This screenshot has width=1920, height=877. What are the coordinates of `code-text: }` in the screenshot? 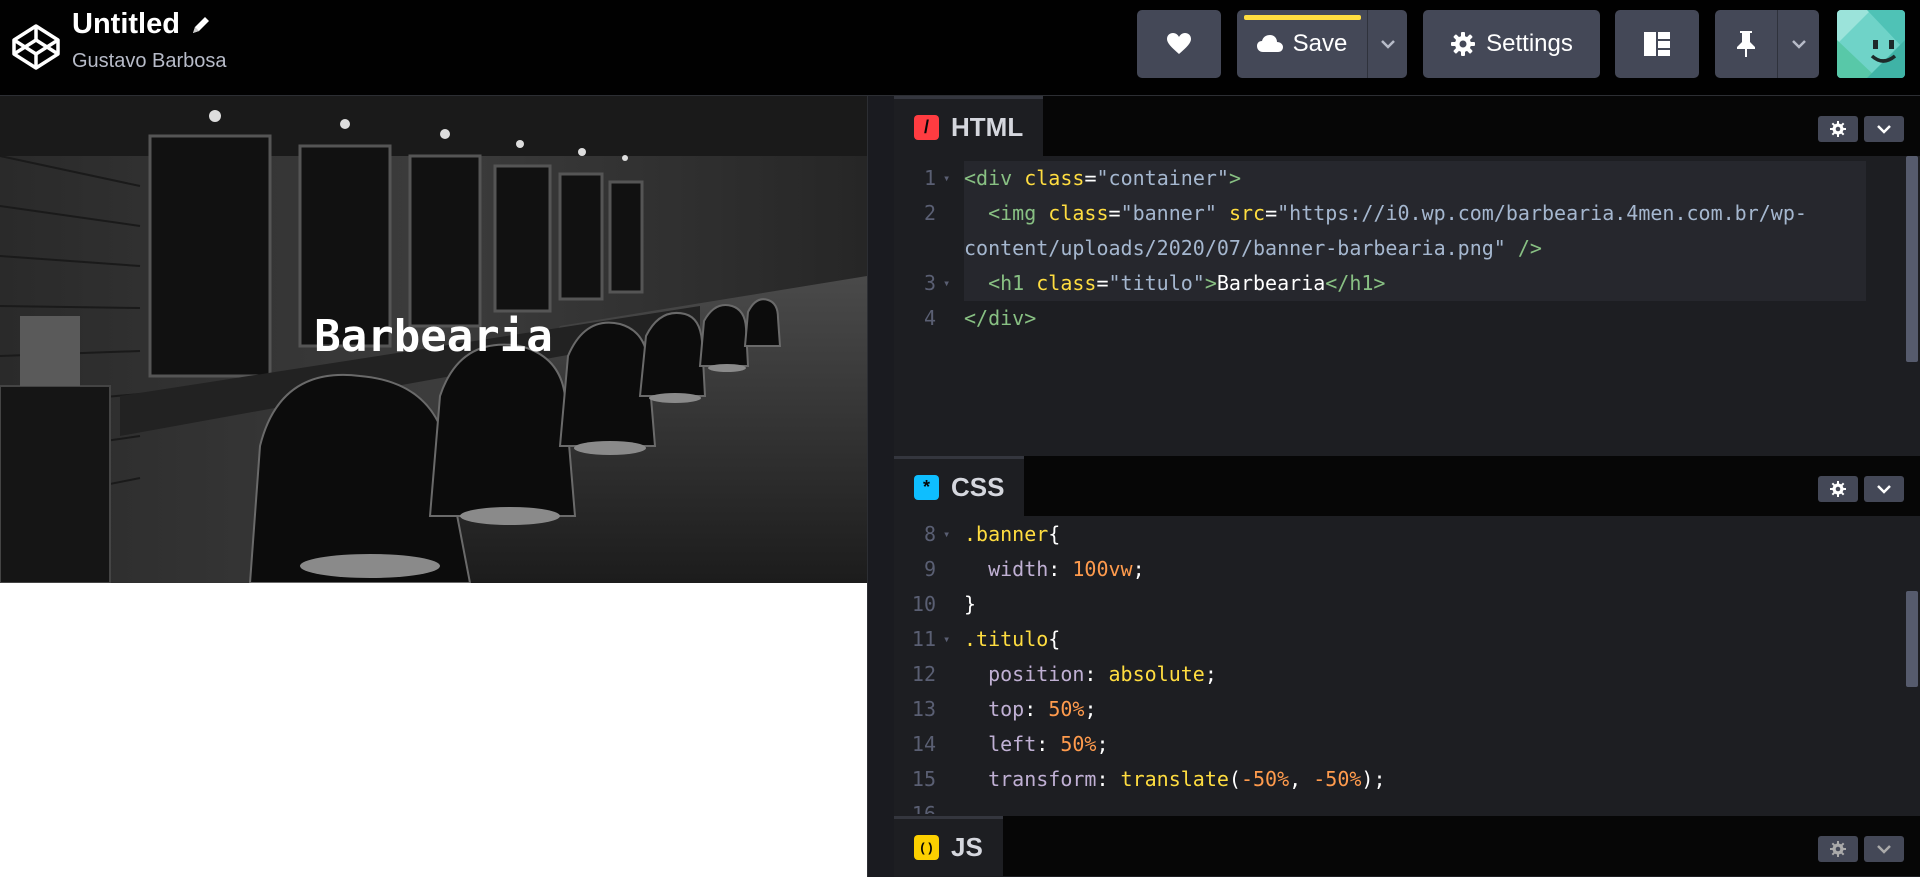 It's located at (970, 604).